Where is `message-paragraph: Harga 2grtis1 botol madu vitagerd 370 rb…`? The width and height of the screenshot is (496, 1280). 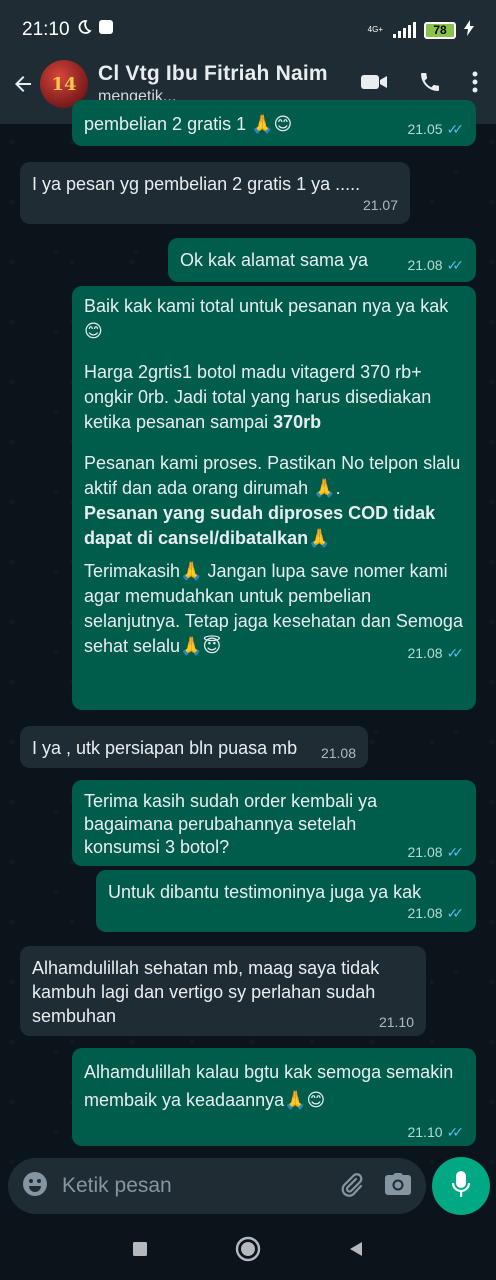 message-paragraph: Harga 2grtis1 botol madu vitagerd 370 rb… is located at coordinates (258, 397).